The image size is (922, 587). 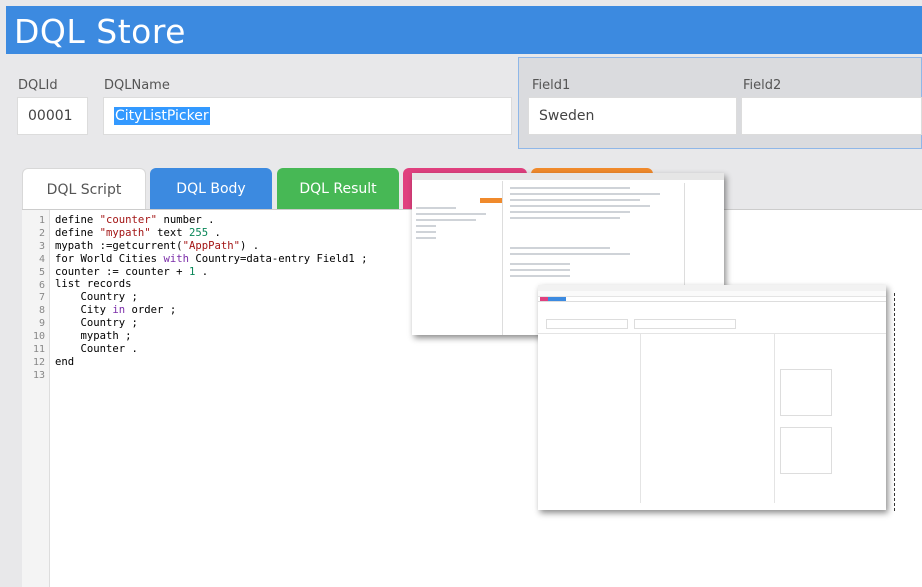 I want to click on line-number: 10, so click(x=38, y=337).